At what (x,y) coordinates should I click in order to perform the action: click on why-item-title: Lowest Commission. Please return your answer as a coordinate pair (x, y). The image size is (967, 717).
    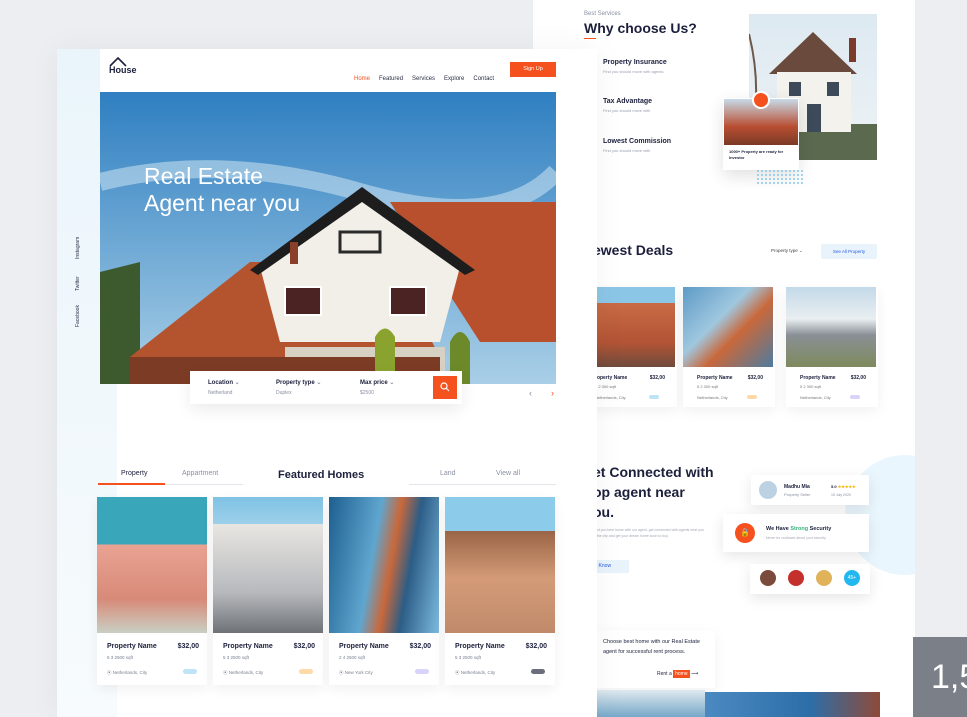
    Looking at the image, I should click on (637, 141).